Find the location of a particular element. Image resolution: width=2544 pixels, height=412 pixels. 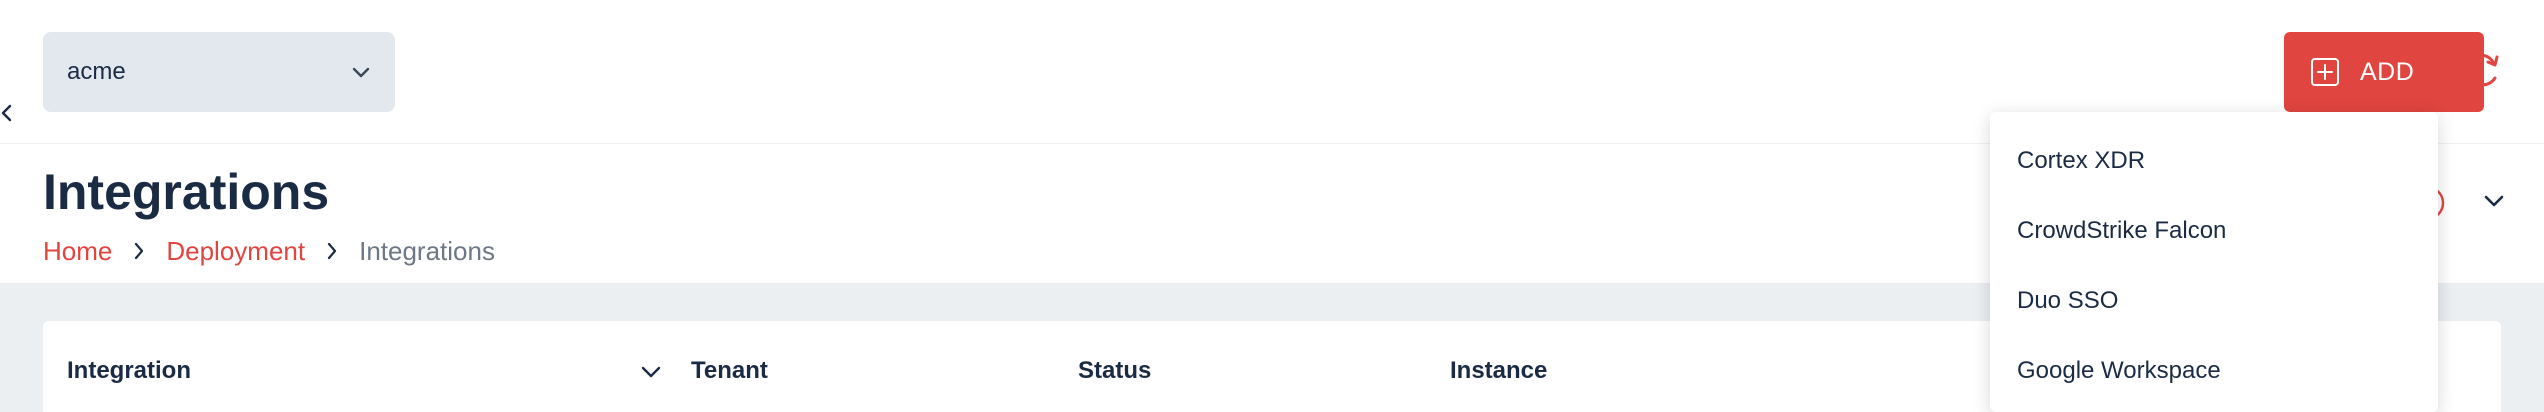

breadcrumb-deployment: Deployment is located at coordinates (235, 251).